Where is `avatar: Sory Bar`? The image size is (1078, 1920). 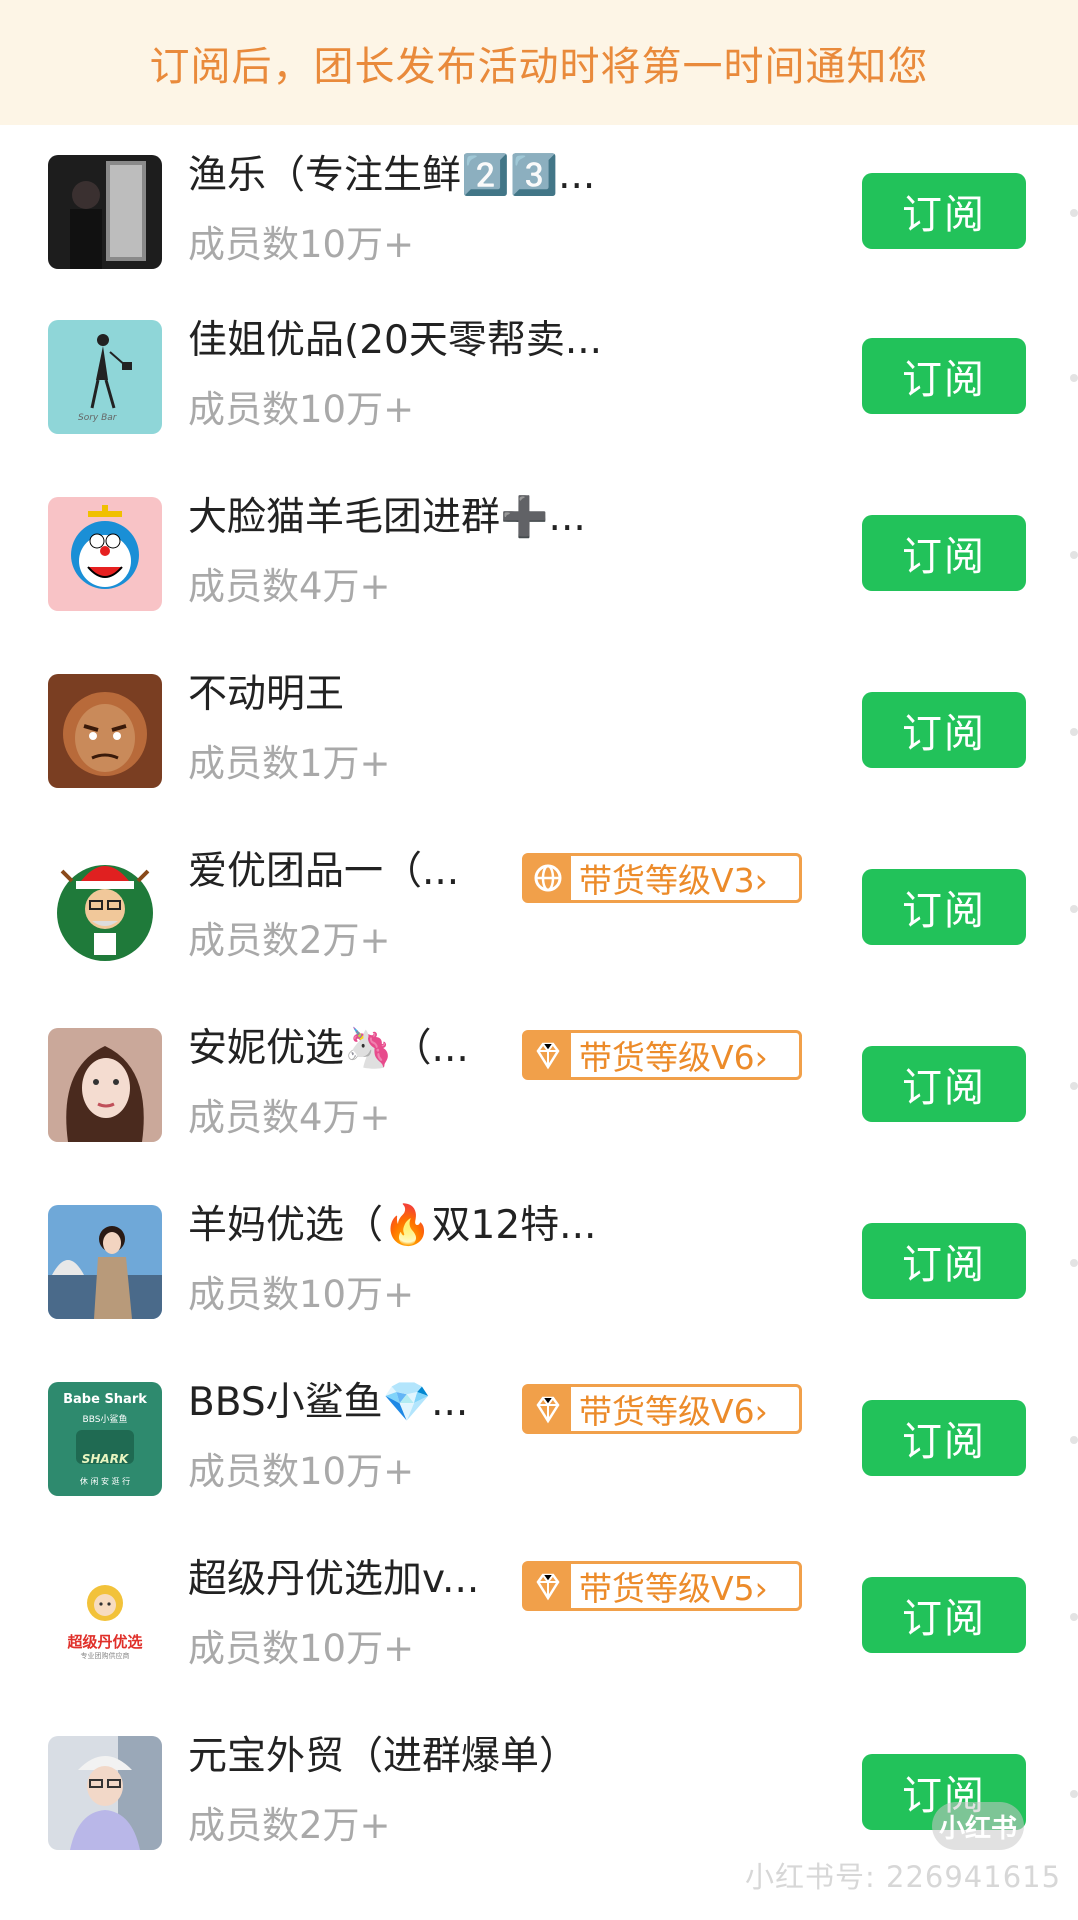 avatar: Sory Bar is located at coordinates (105, 377).